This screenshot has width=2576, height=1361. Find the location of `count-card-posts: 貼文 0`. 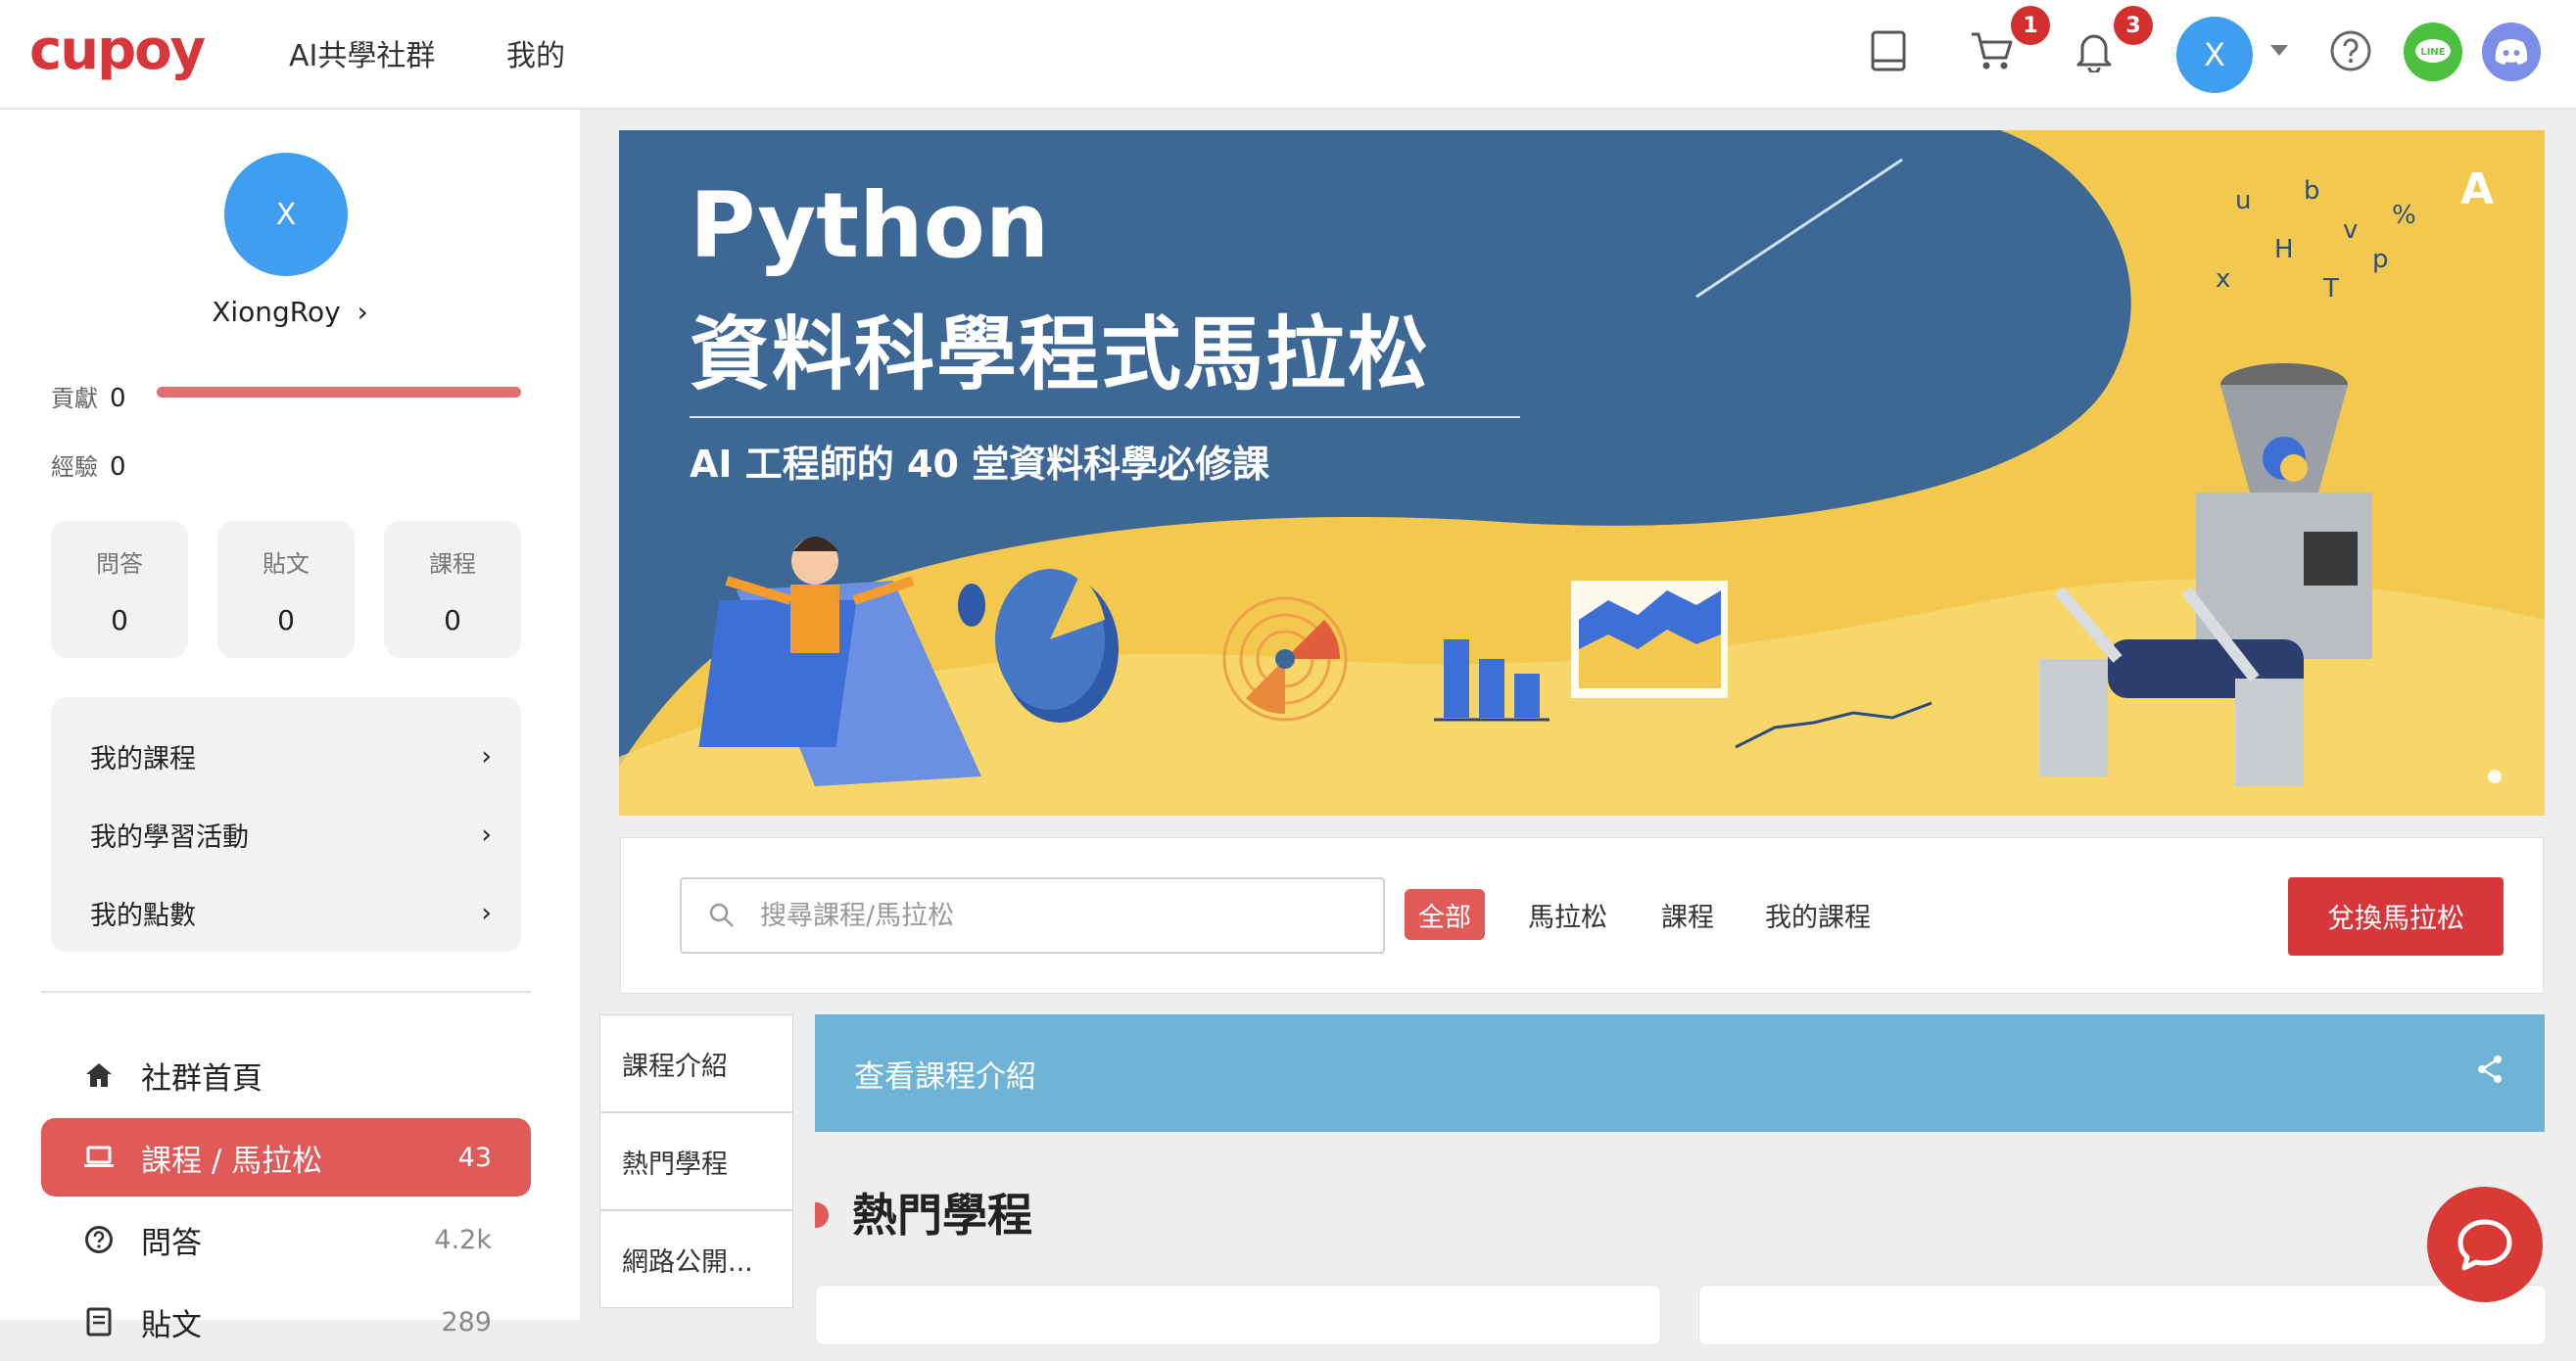

count-card-posts: 貼文 0 is located at coordinates (286, 589).